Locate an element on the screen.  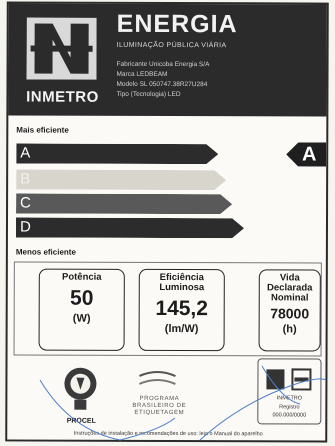
efficiency-rating: A is located at coordinates (306, 154).